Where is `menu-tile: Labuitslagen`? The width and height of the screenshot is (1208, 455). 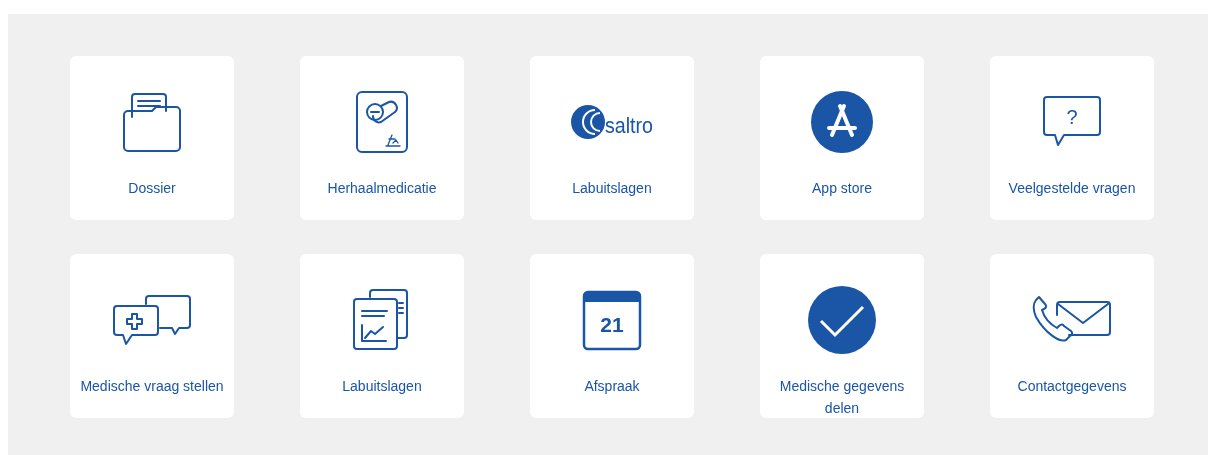 menu-tile: Labuitslagen is located at coordinates (382, 336).